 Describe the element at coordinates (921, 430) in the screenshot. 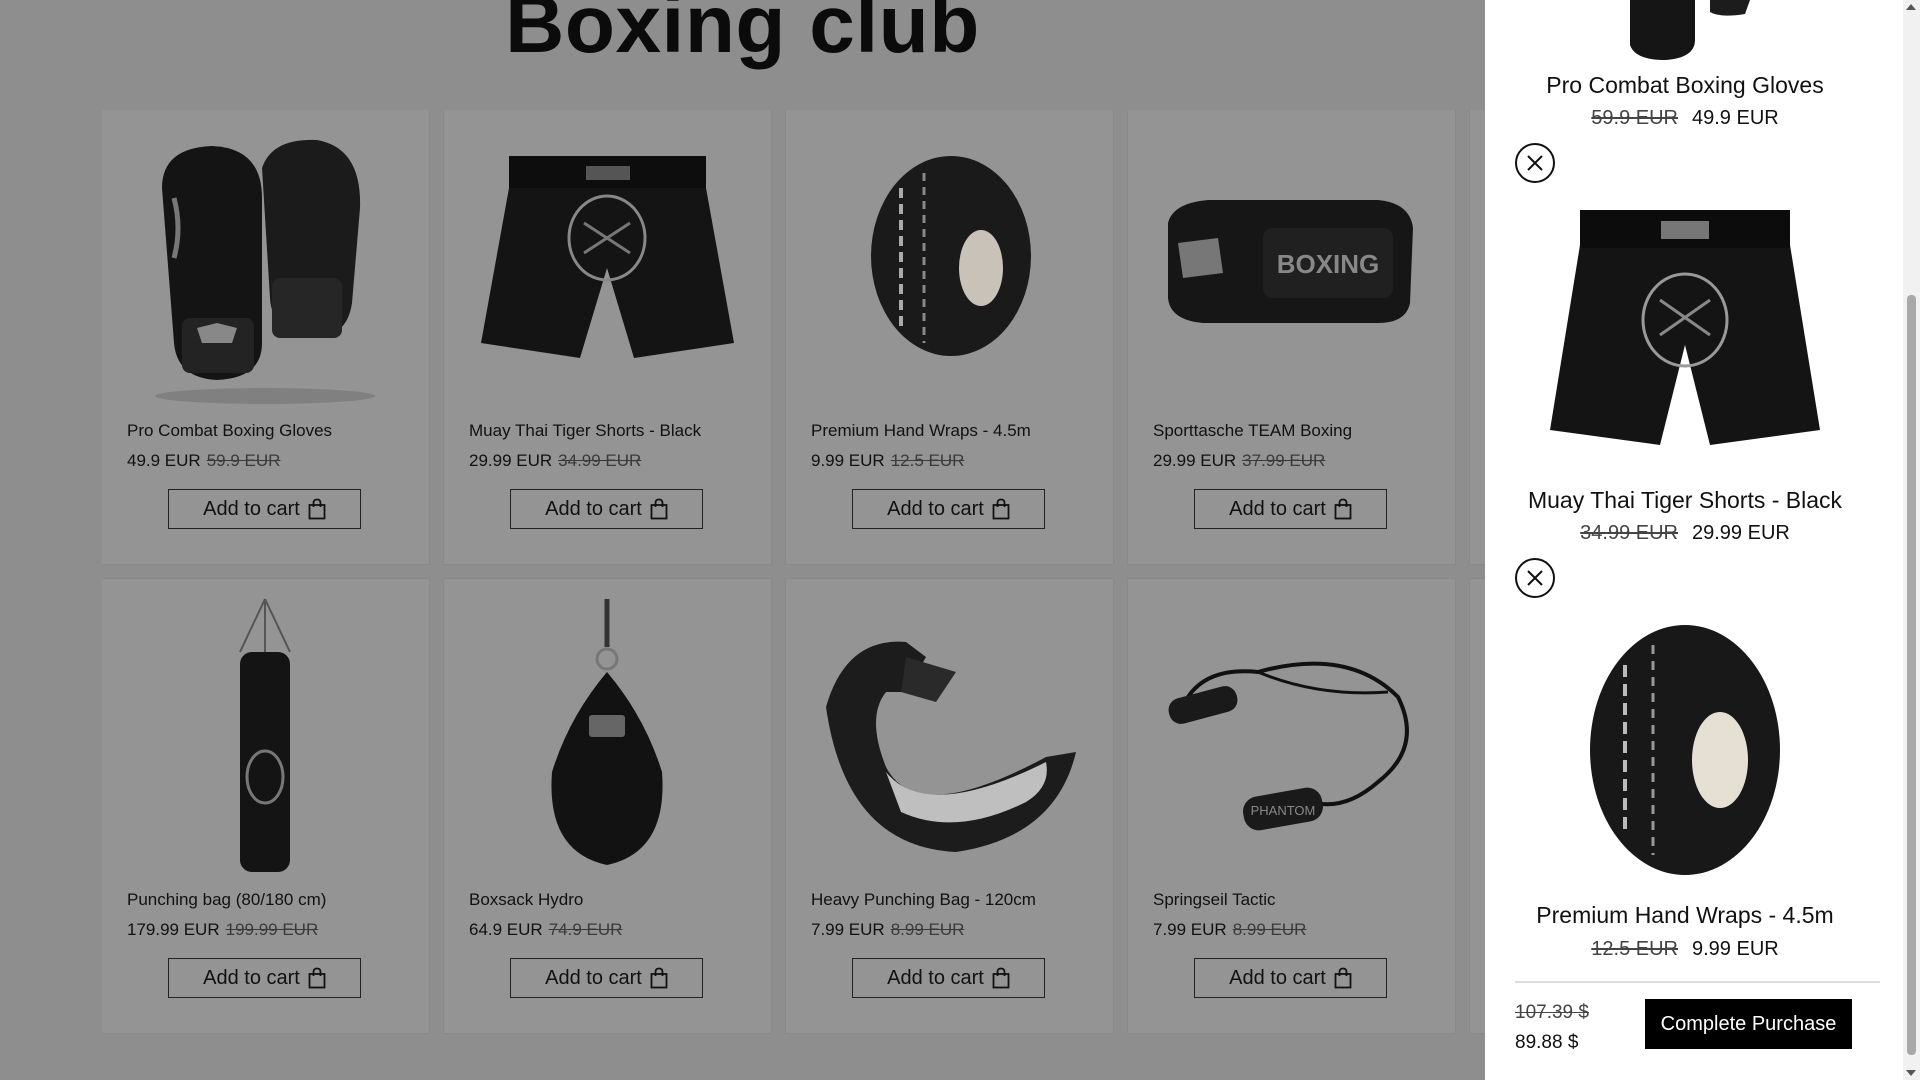

I see `product-name: Premium Hand Wraps - 4.5m` at that location.